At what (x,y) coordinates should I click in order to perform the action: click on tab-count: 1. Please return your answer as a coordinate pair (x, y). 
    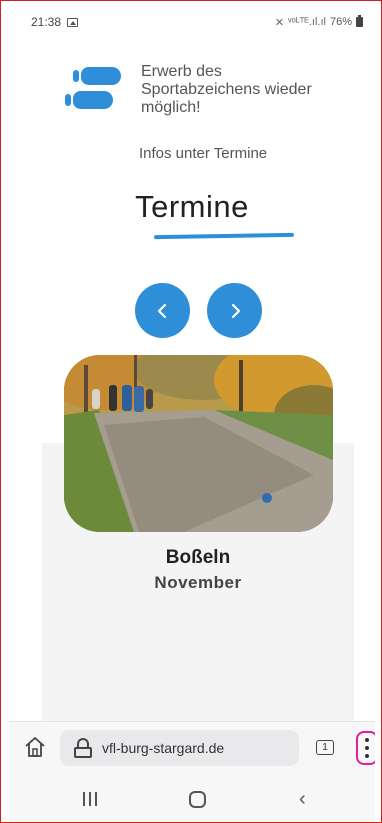
    Looking at the image, I should click on (325, 747).